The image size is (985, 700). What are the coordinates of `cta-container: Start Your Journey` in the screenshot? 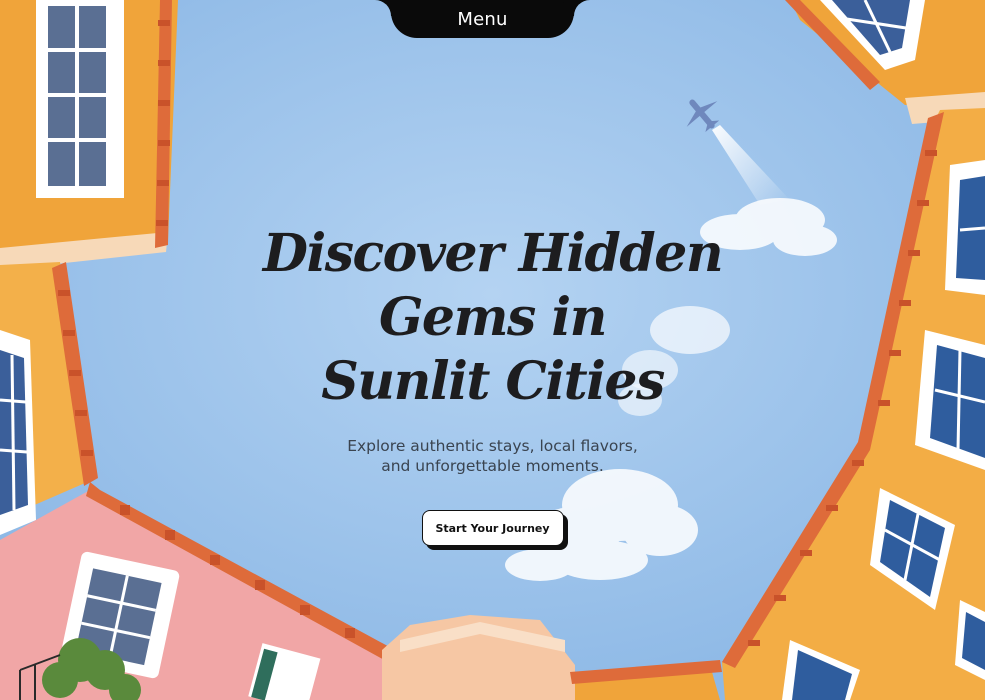 It's located at (494, 530).